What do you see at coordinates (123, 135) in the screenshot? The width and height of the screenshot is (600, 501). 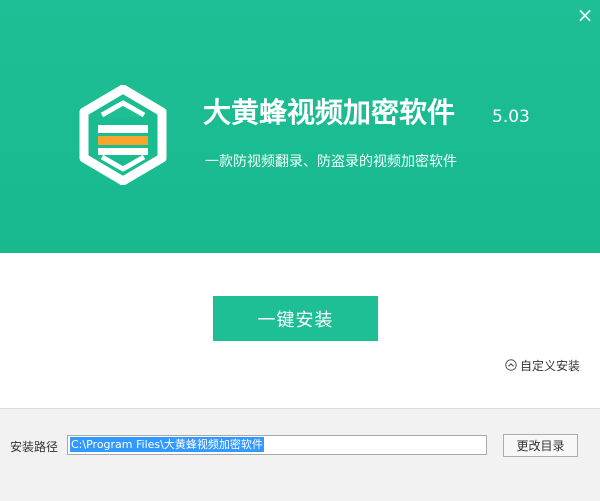 I see `hexagon-shield-logo-icon` at bounding box center [123, 135].